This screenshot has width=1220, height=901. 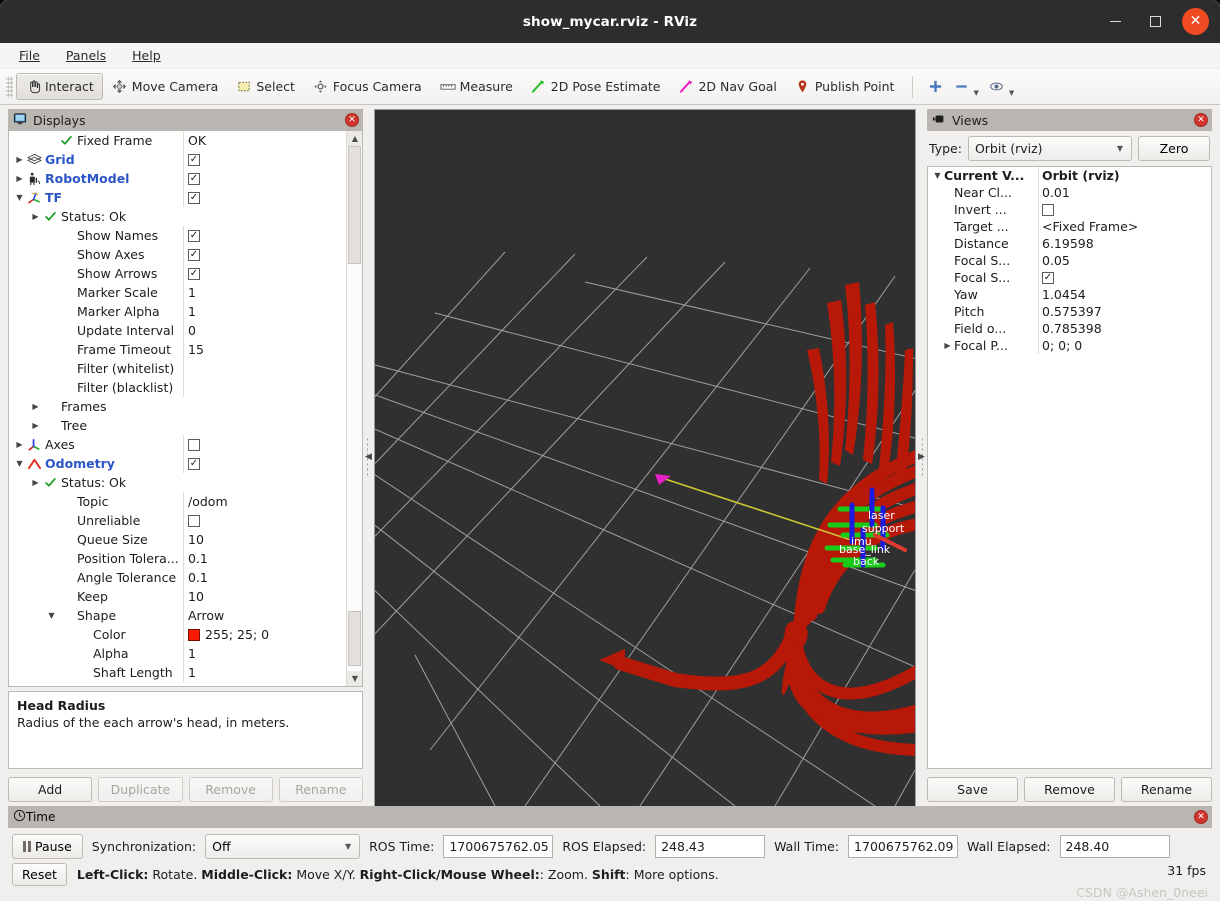 I want to click on display-row-queue-size: Queue Size 10, so click(x=177, y=539).